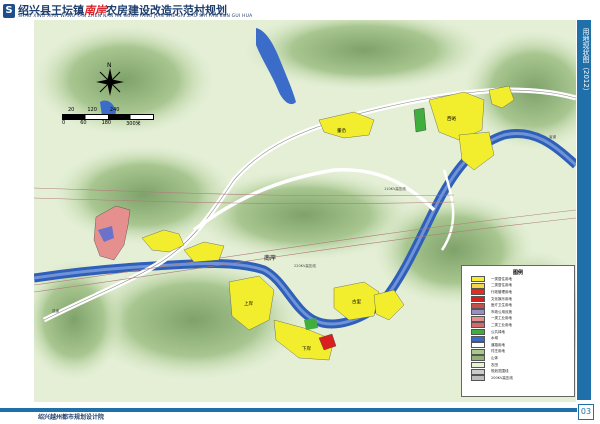 The width and height of the screenshot is (600, 424). What do you see at coordinates (522, 279) in the screenshot?
I see `legend-item: 一类居住用地` at bounding box center [522, 279].